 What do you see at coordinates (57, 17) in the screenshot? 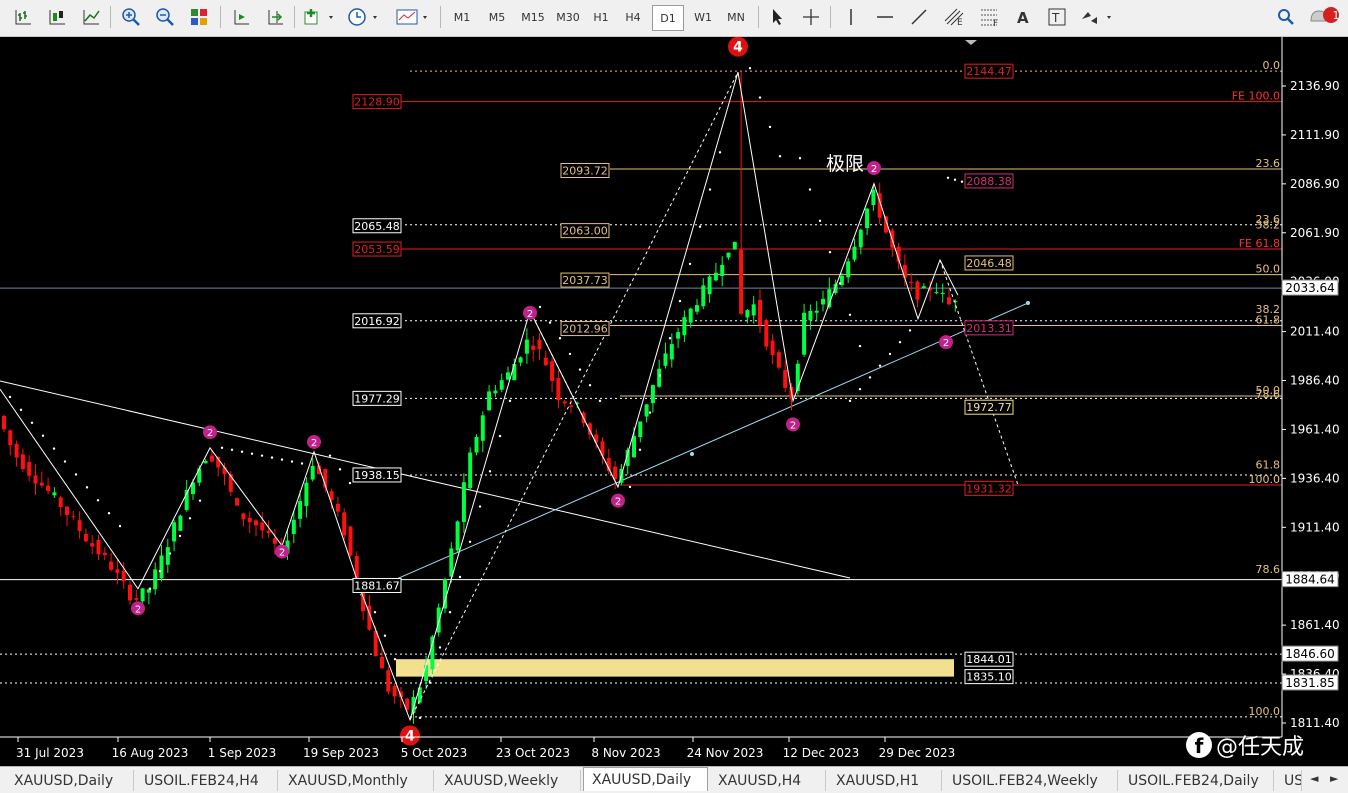
I see `candlestick-icon` at bounding box center [57, 17].